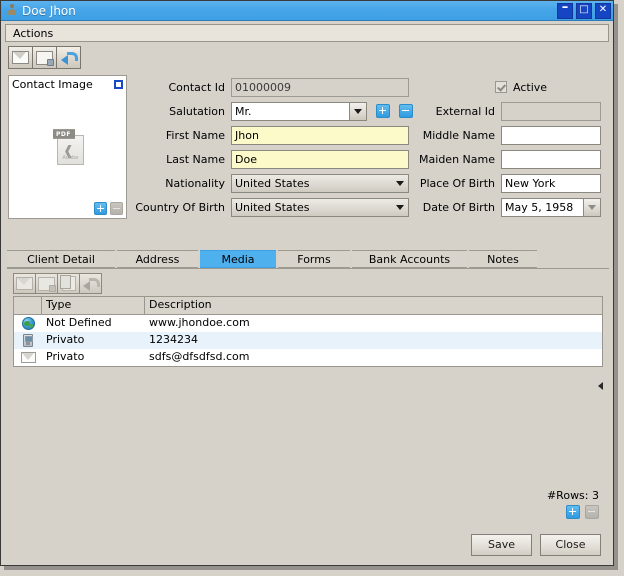 Image resolution: width=624 pixels, height=576 pixels. I want to click on salutation-value: Mr., so click(243, 111).